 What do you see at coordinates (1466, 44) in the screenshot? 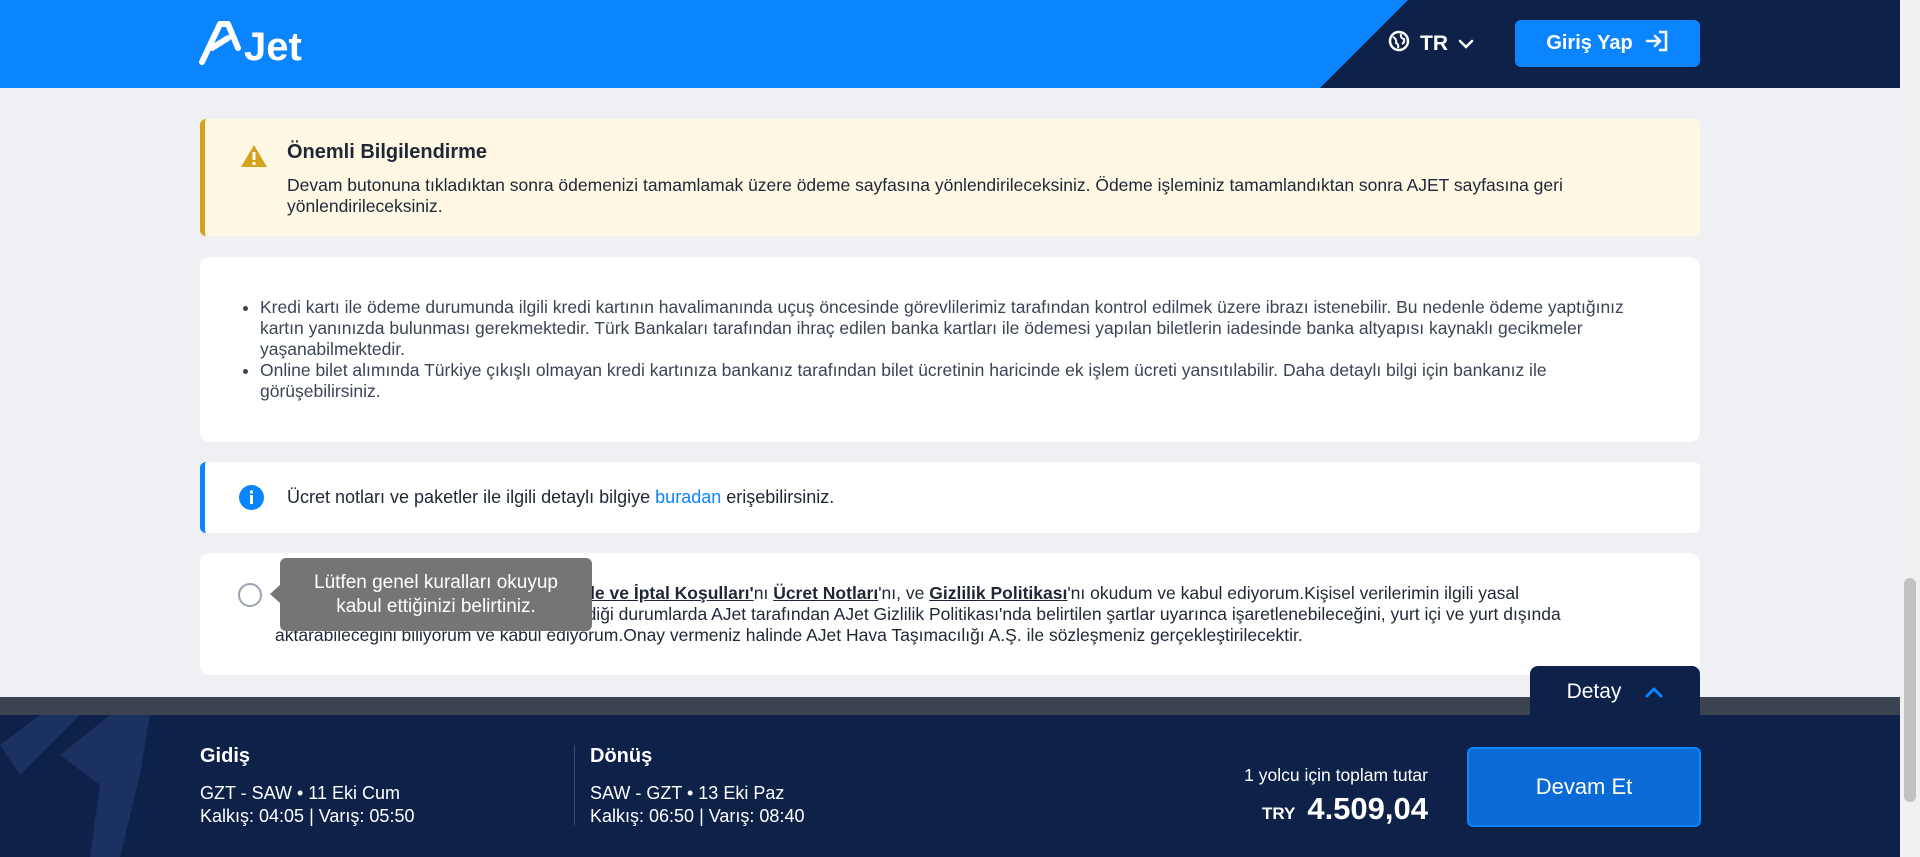
I see `chevron-down-icon` at bounding box center [1466, 44].